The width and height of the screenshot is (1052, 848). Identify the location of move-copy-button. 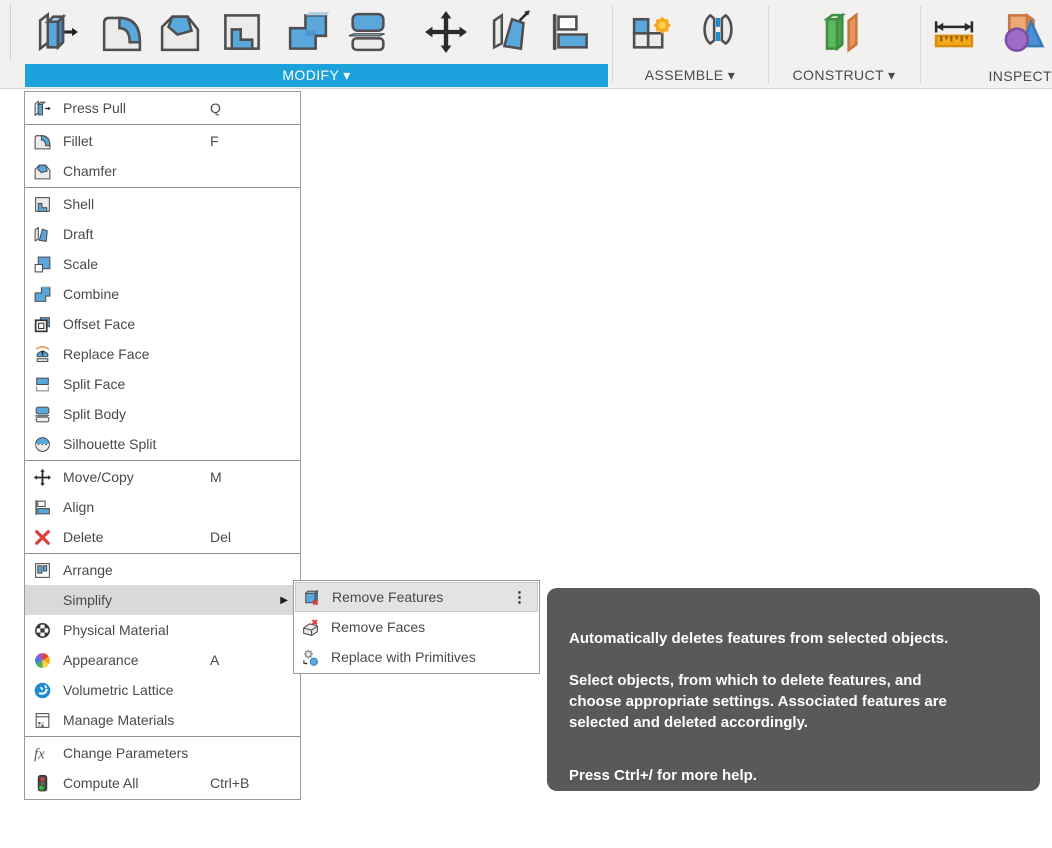
(446, 32).